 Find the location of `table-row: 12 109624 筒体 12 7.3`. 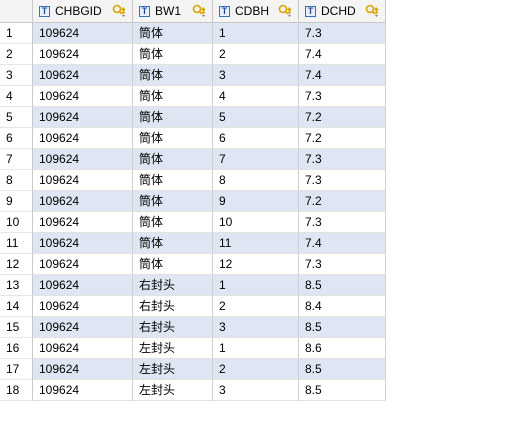

table-row: 12 109624 筒体 12 7.3 is located at coordinates (193, 264).